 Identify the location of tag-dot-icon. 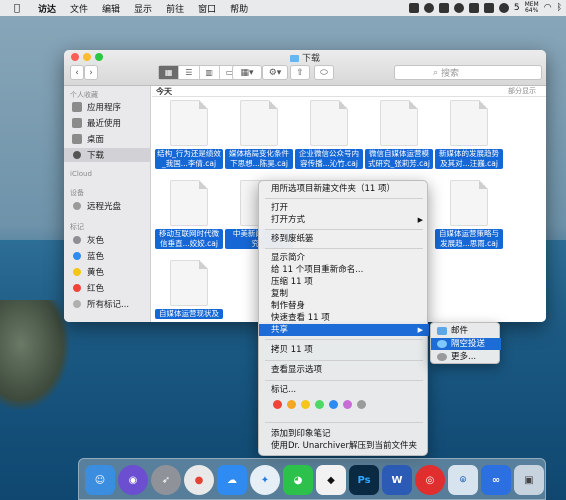
(77, 256).